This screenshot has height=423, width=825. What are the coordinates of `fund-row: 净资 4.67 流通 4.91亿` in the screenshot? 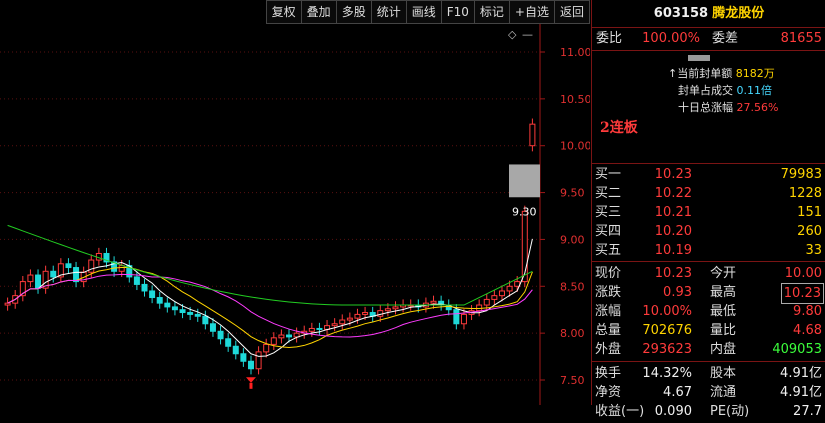 It's located at (708, 392).